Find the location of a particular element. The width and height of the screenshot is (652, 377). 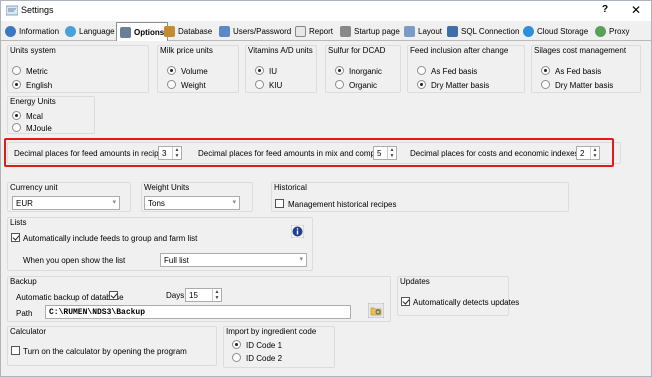

decimals-recipes-value: 3 is located at coordinates (164, 153).